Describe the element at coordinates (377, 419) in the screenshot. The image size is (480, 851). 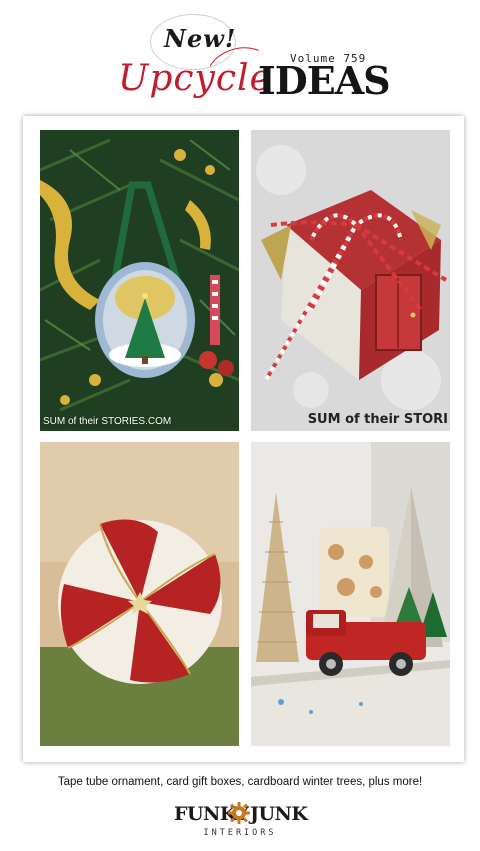
I see `photo-credit: SUM of their STORI` at that location.